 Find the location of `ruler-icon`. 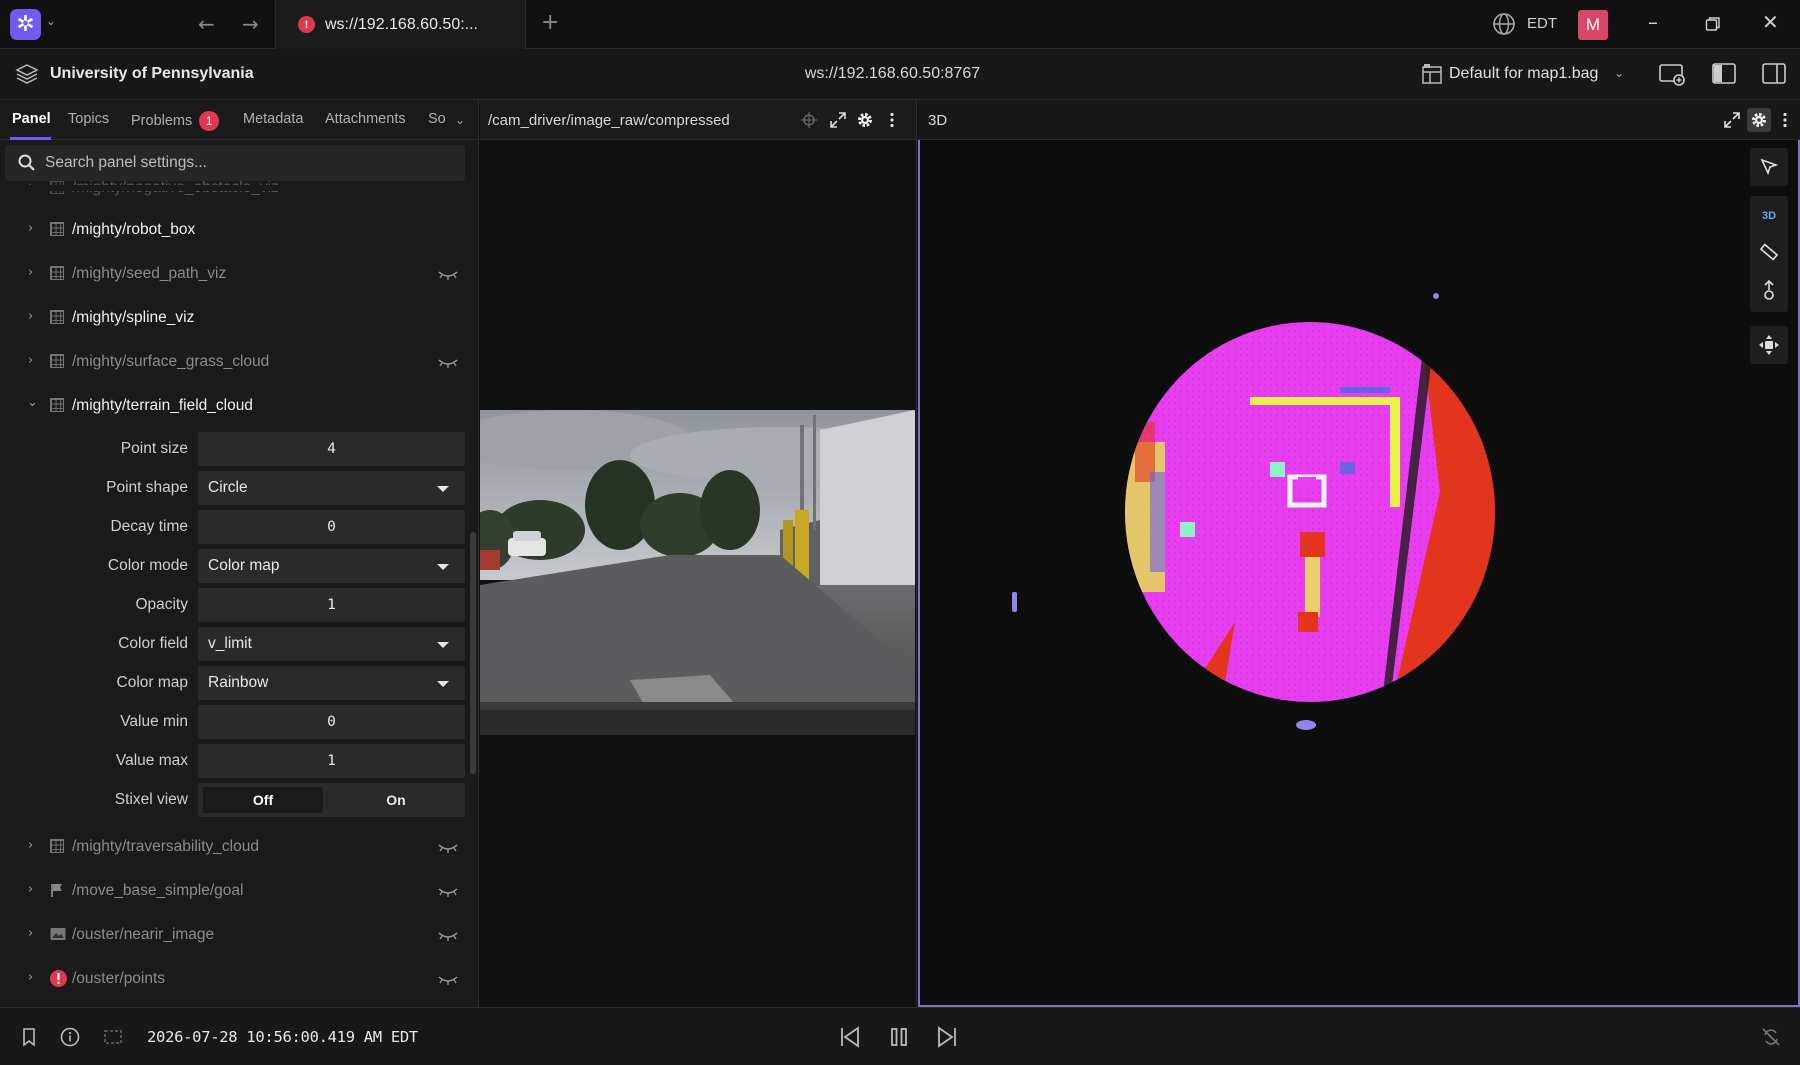

ruler-icon is located at coordinates (1769, 252).